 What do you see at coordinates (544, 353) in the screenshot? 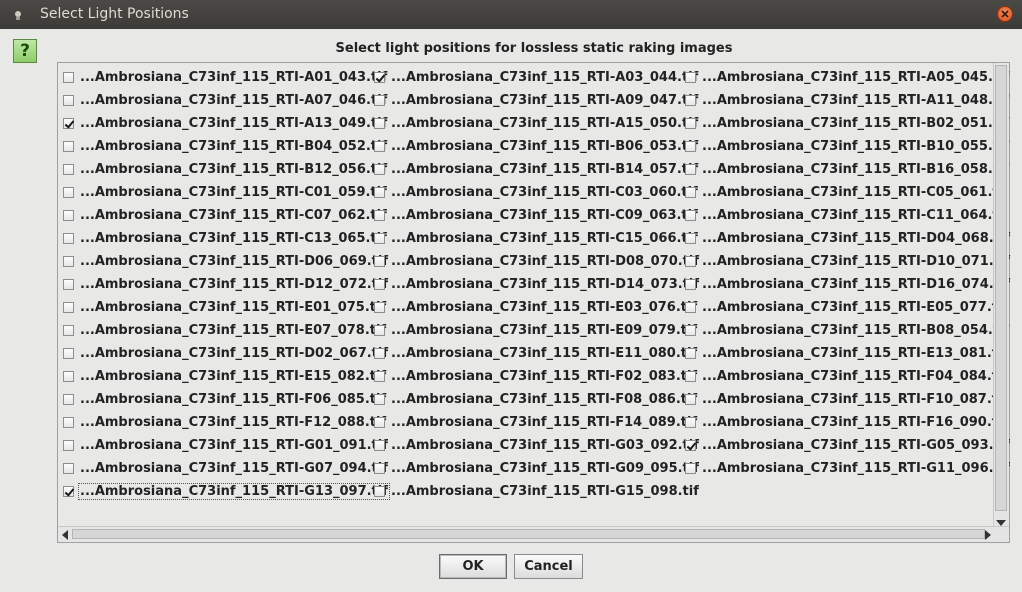
I see `light-position-label: ...Ambrosiana_C73inf_115_RTI-E11_080.tif` at bounding box center [544, 353].